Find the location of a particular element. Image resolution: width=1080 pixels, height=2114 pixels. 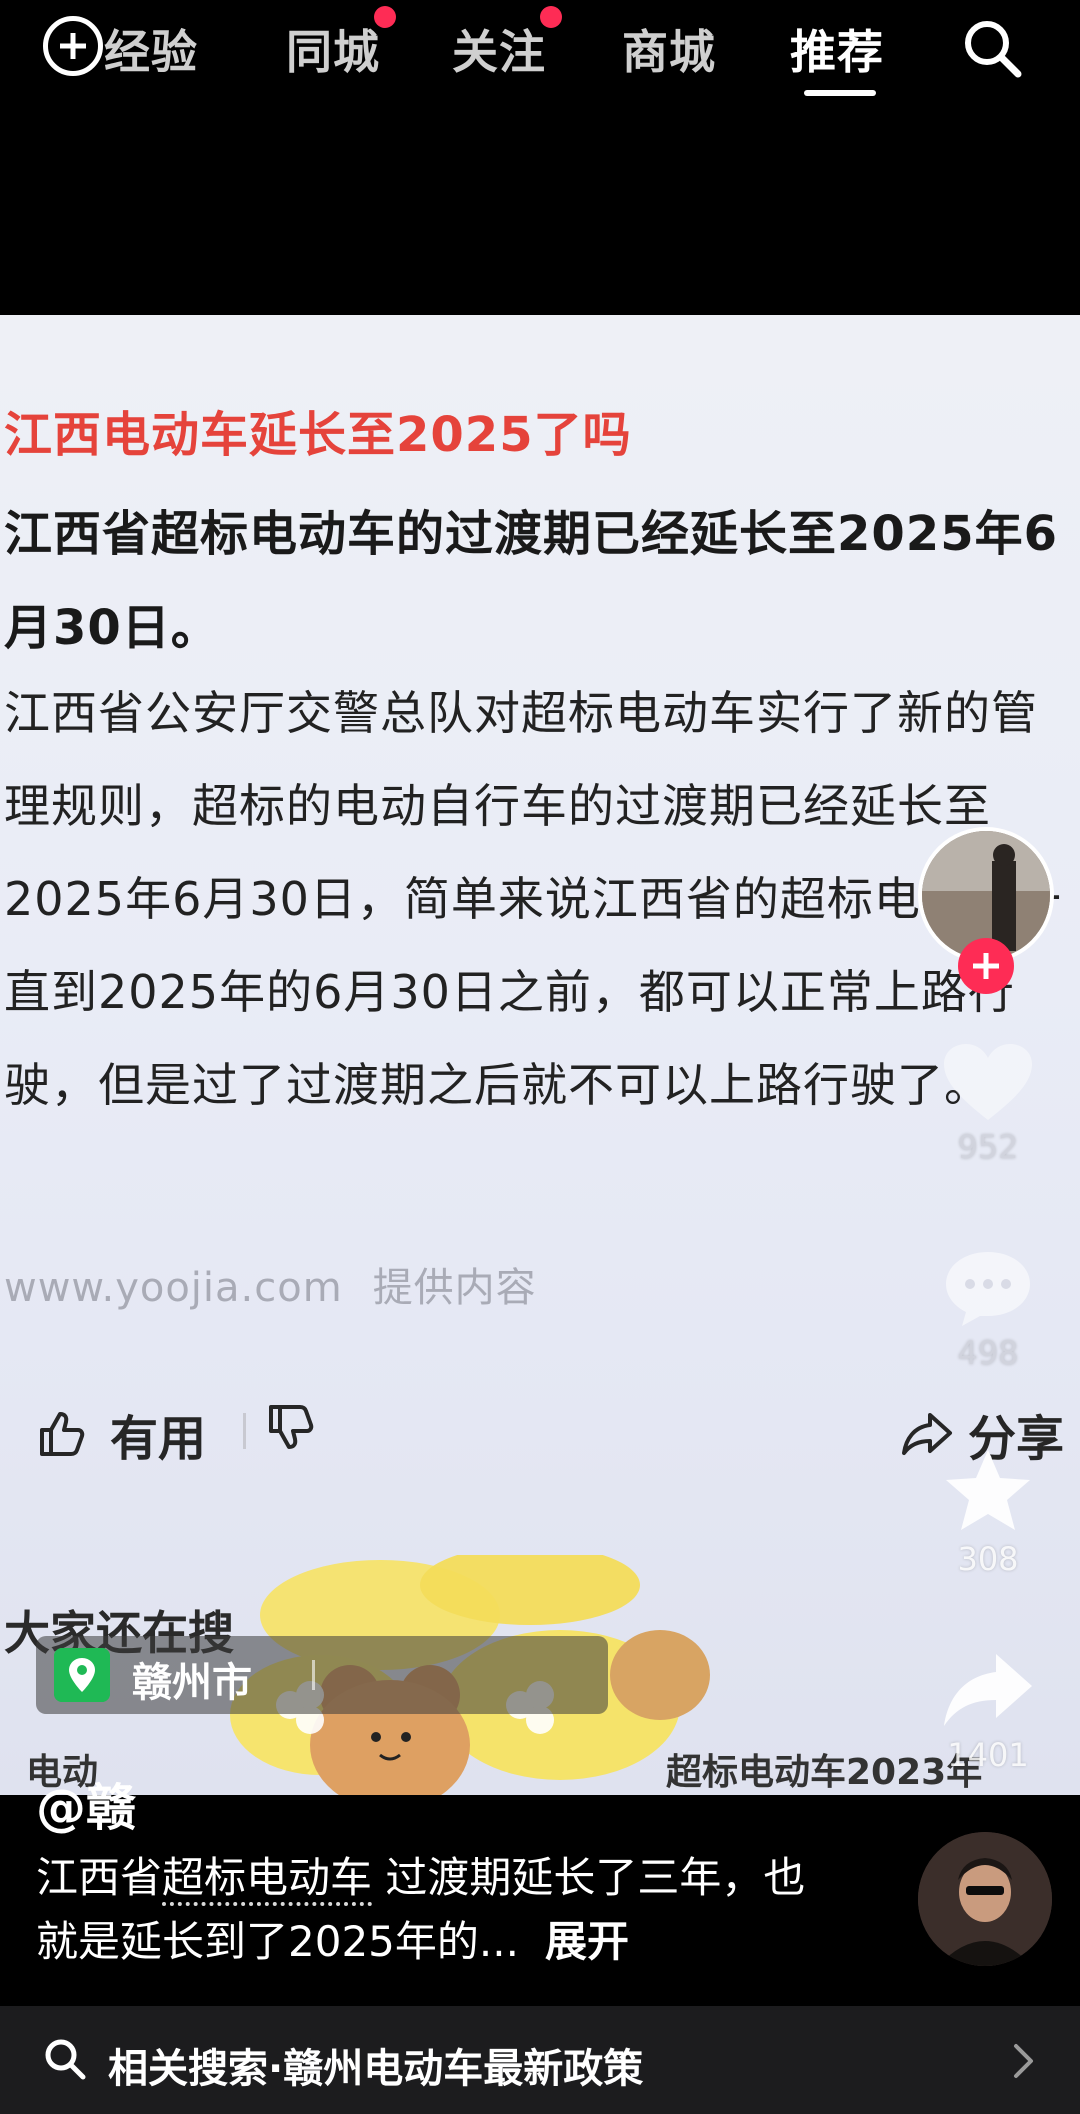

source-line: www.yoojia.com 提供内容 is located at coordinates (270, 1284).